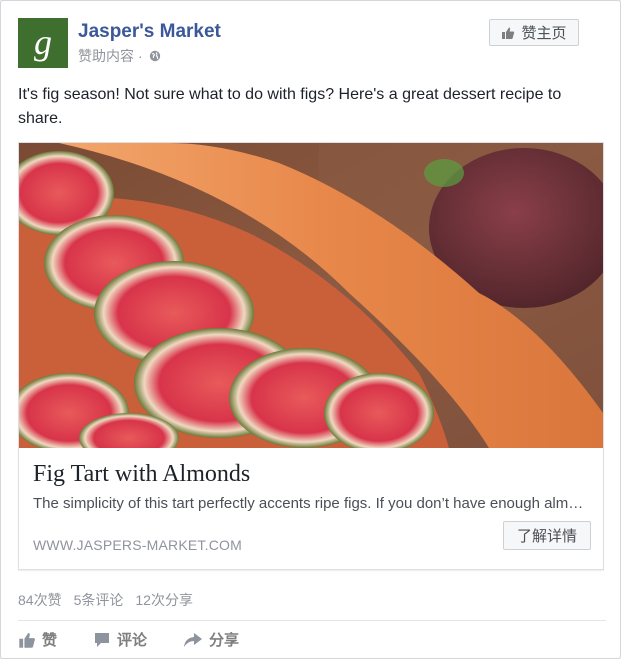  What do you see at coordinates (312, 620) in the screenshot?
I see `divider` at bounding box center [312, 620].